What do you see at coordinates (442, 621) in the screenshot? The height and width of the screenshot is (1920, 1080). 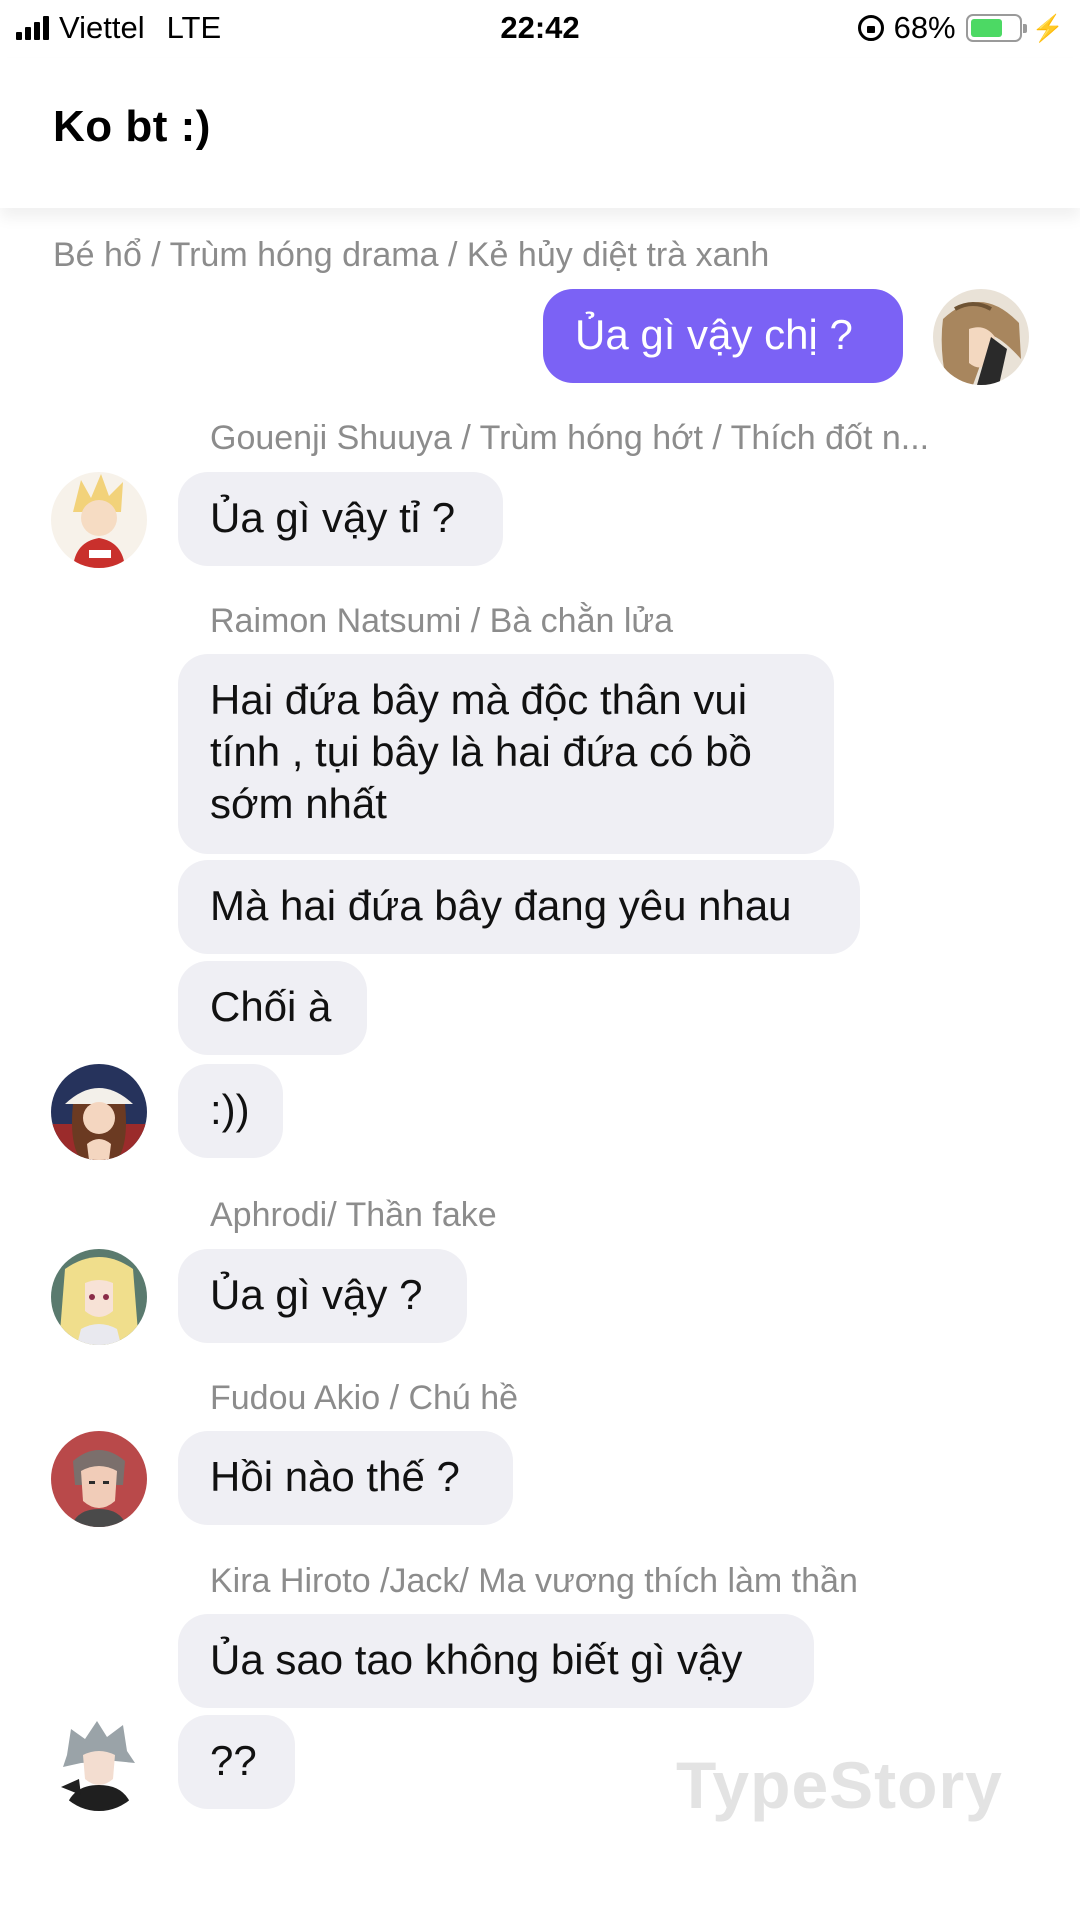 I see `sender-name: Raimon Natsumi / Bà chằn lửa` at bounding box center [442, 621].